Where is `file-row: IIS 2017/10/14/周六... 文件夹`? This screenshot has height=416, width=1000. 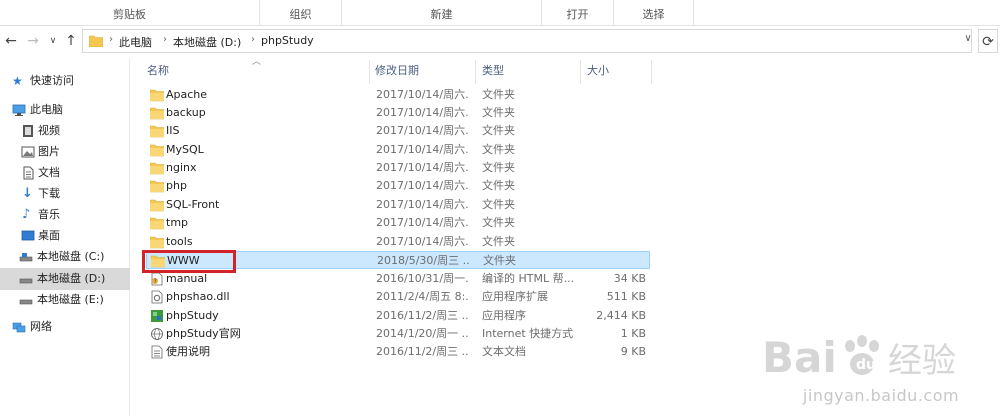 file-row: IIS 2017/10/14/周六... 文件夹 is located at coordinates (398, 131).